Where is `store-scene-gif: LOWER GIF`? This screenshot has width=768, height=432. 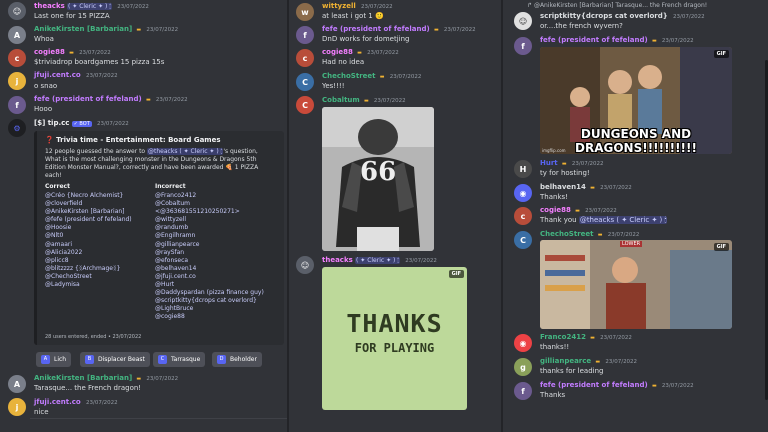
store-scene-gif: LOWER GIF is located at coordinates (636, 284).